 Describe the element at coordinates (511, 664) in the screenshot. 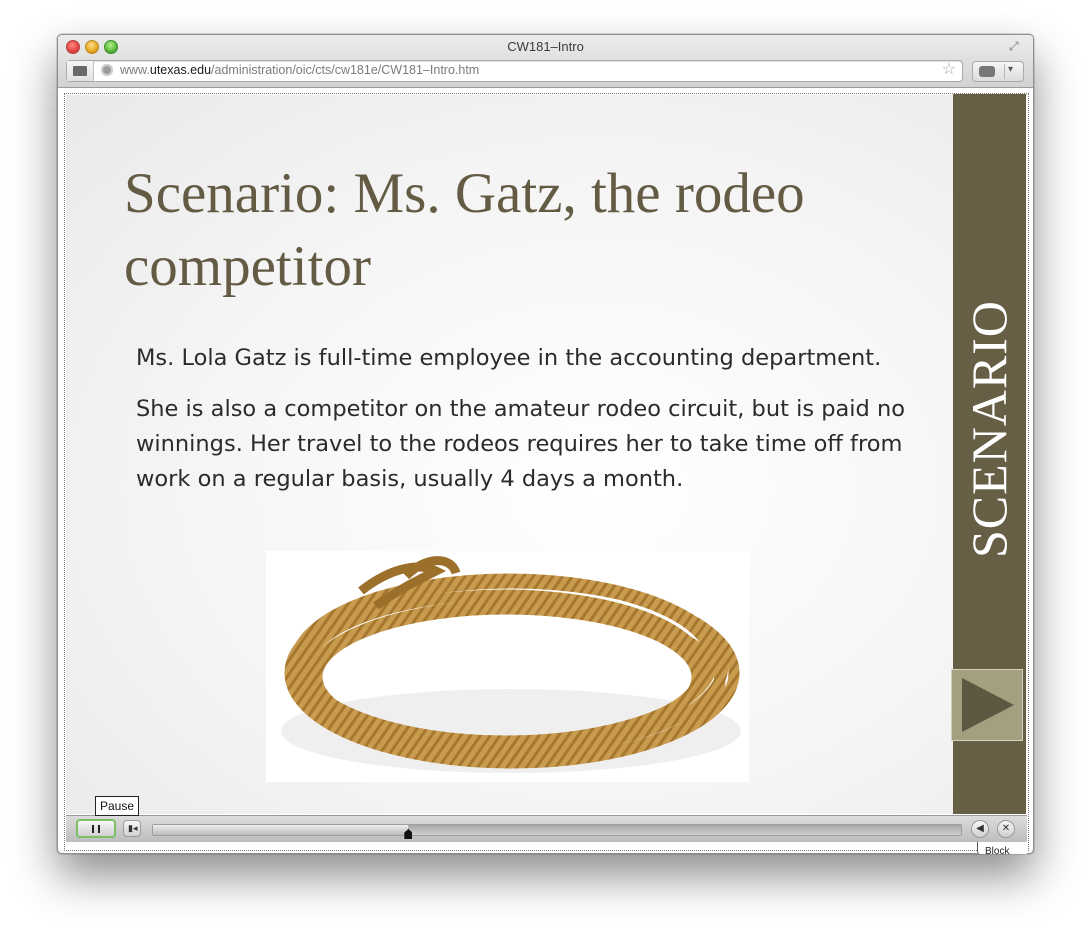

I see `lasso-rope-image` at that location.